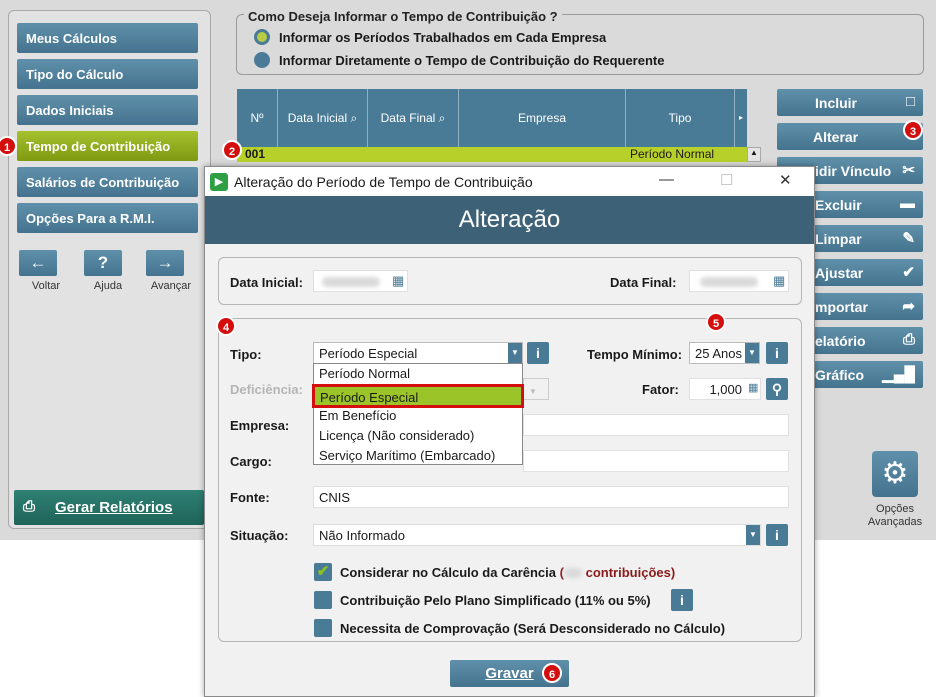 The width and height of the screenshot is (936, 697). I want to click on sidebar-item-salarios-contribuicao: Salários de Contribuição, so click(107, 182).